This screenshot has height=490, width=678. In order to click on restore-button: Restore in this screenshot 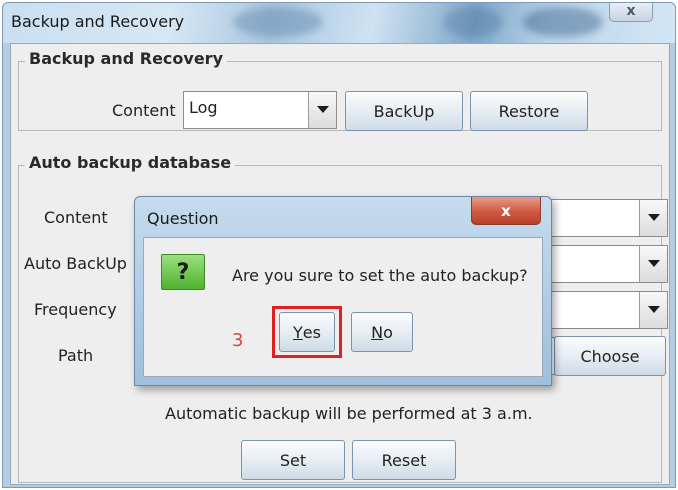, I will do `click(529, 111)`.